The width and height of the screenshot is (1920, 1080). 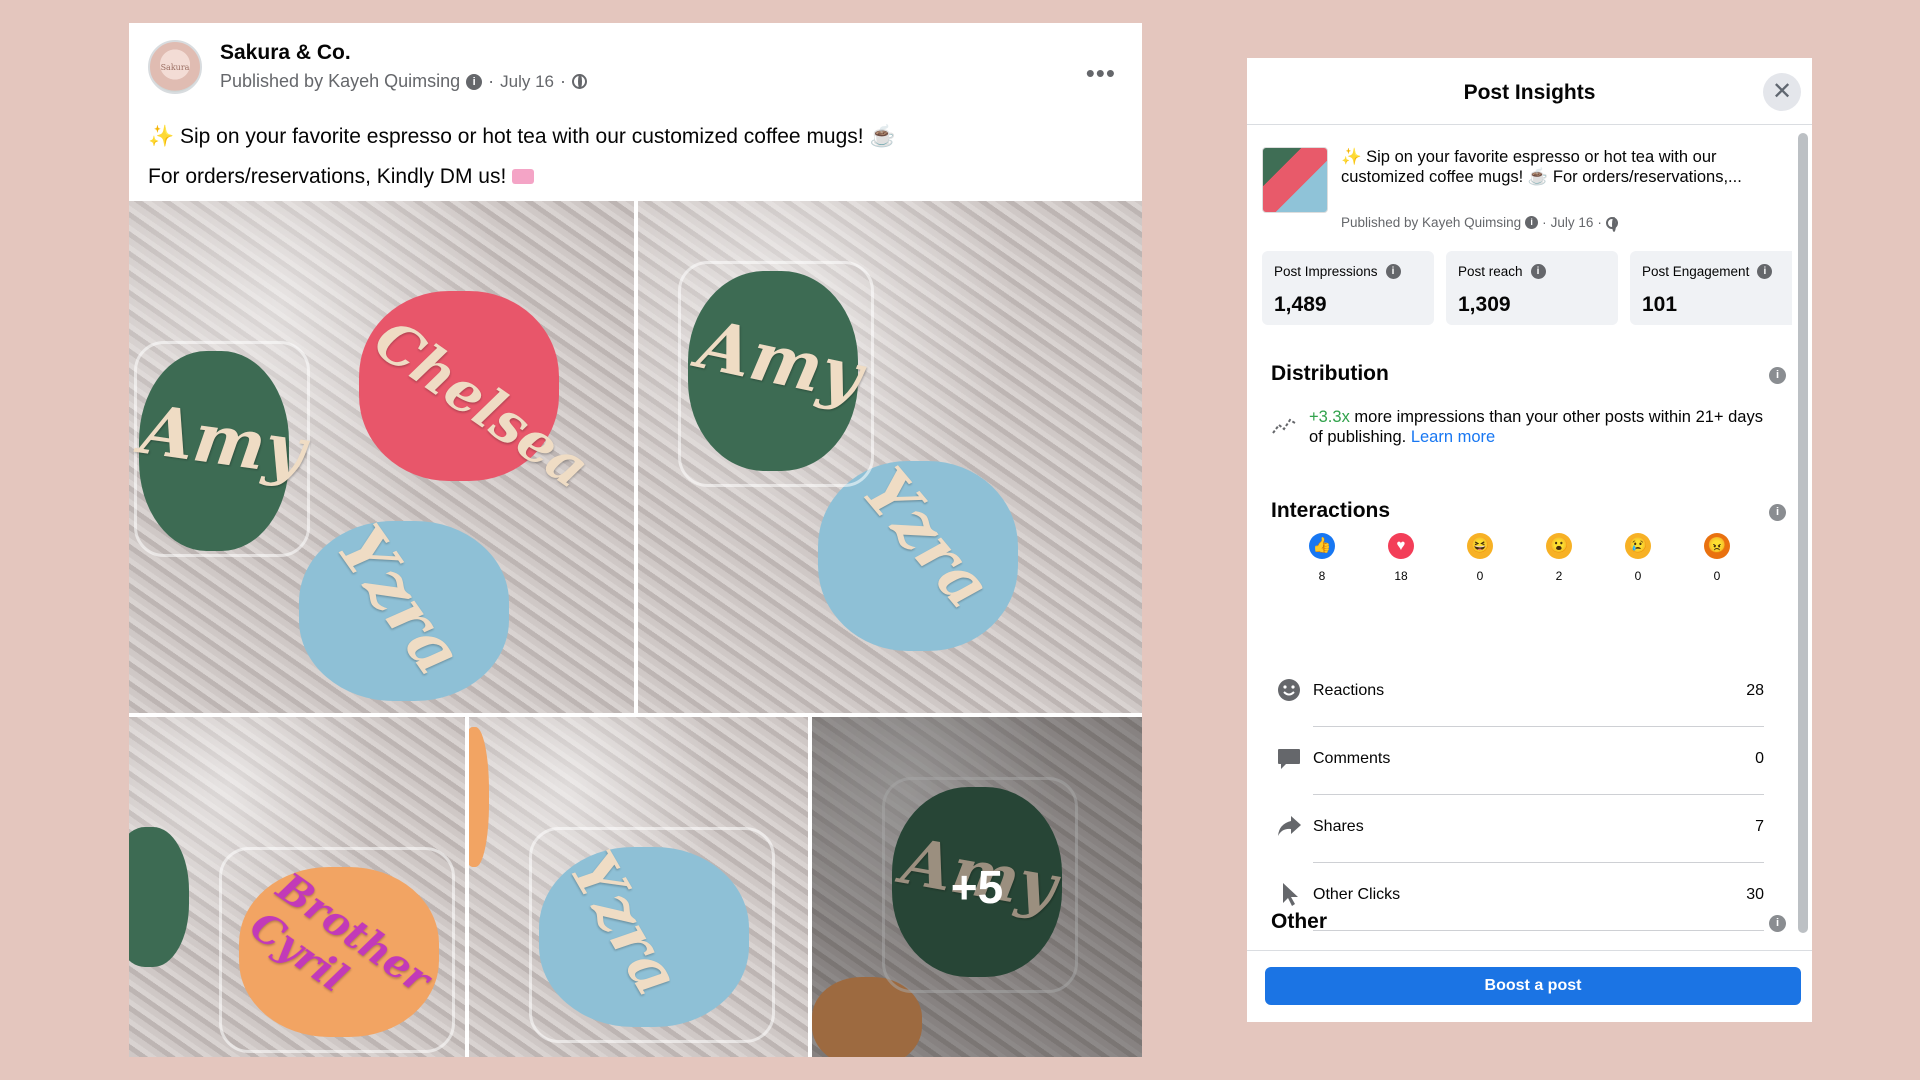 I want to click on stat-value: 1,309, so click(x=1484, y=304).